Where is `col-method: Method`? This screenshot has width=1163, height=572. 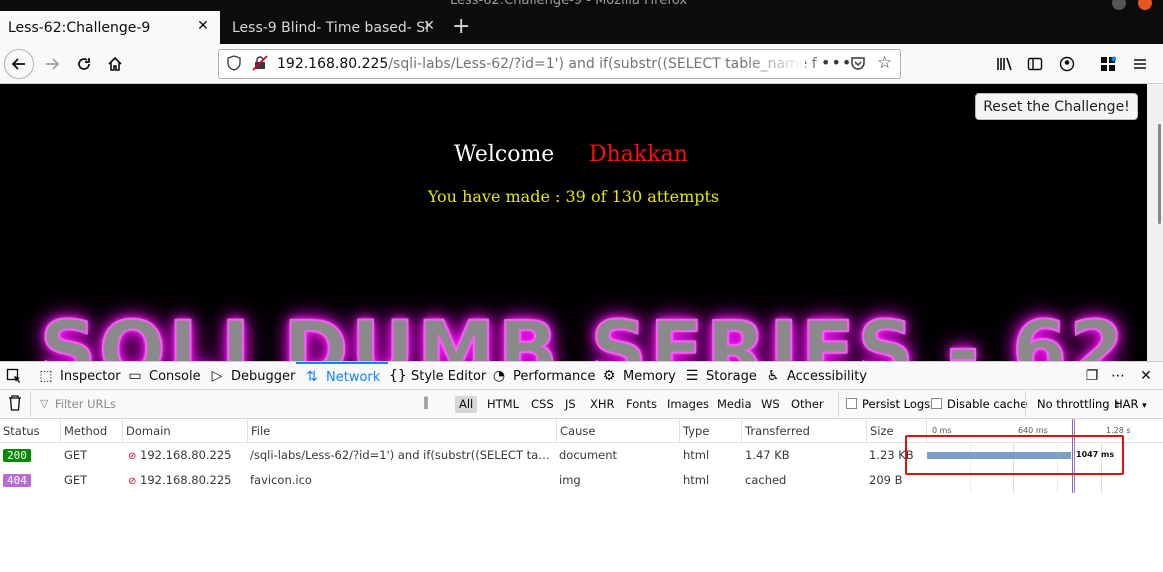
col-method: Method is located at coordinates (91, 431).